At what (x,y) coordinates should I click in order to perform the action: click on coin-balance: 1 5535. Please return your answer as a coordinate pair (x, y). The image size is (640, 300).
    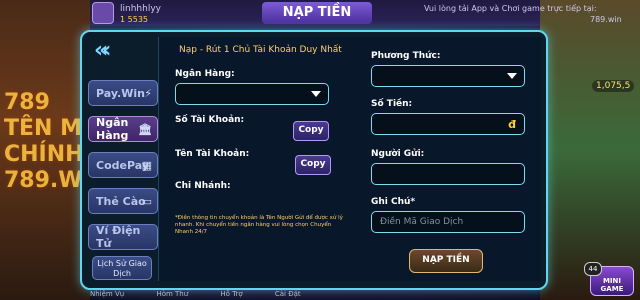
    Looking at the image, I should click on (134, 19).